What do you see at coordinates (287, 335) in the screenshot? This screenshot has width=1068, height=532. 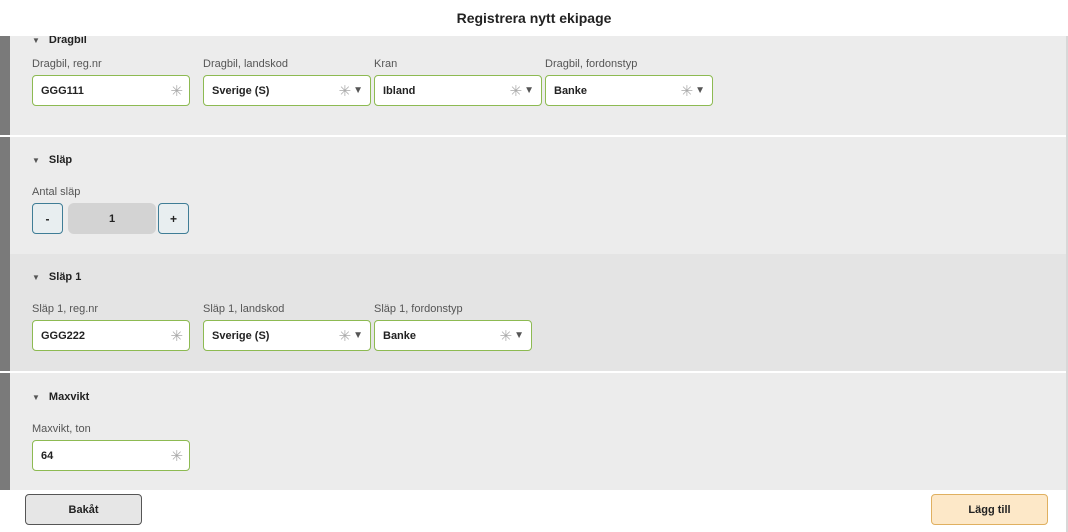 I see `slap1-landskod-select: Sverige (S) ✳ ▼` at bounding box center [287, 335].